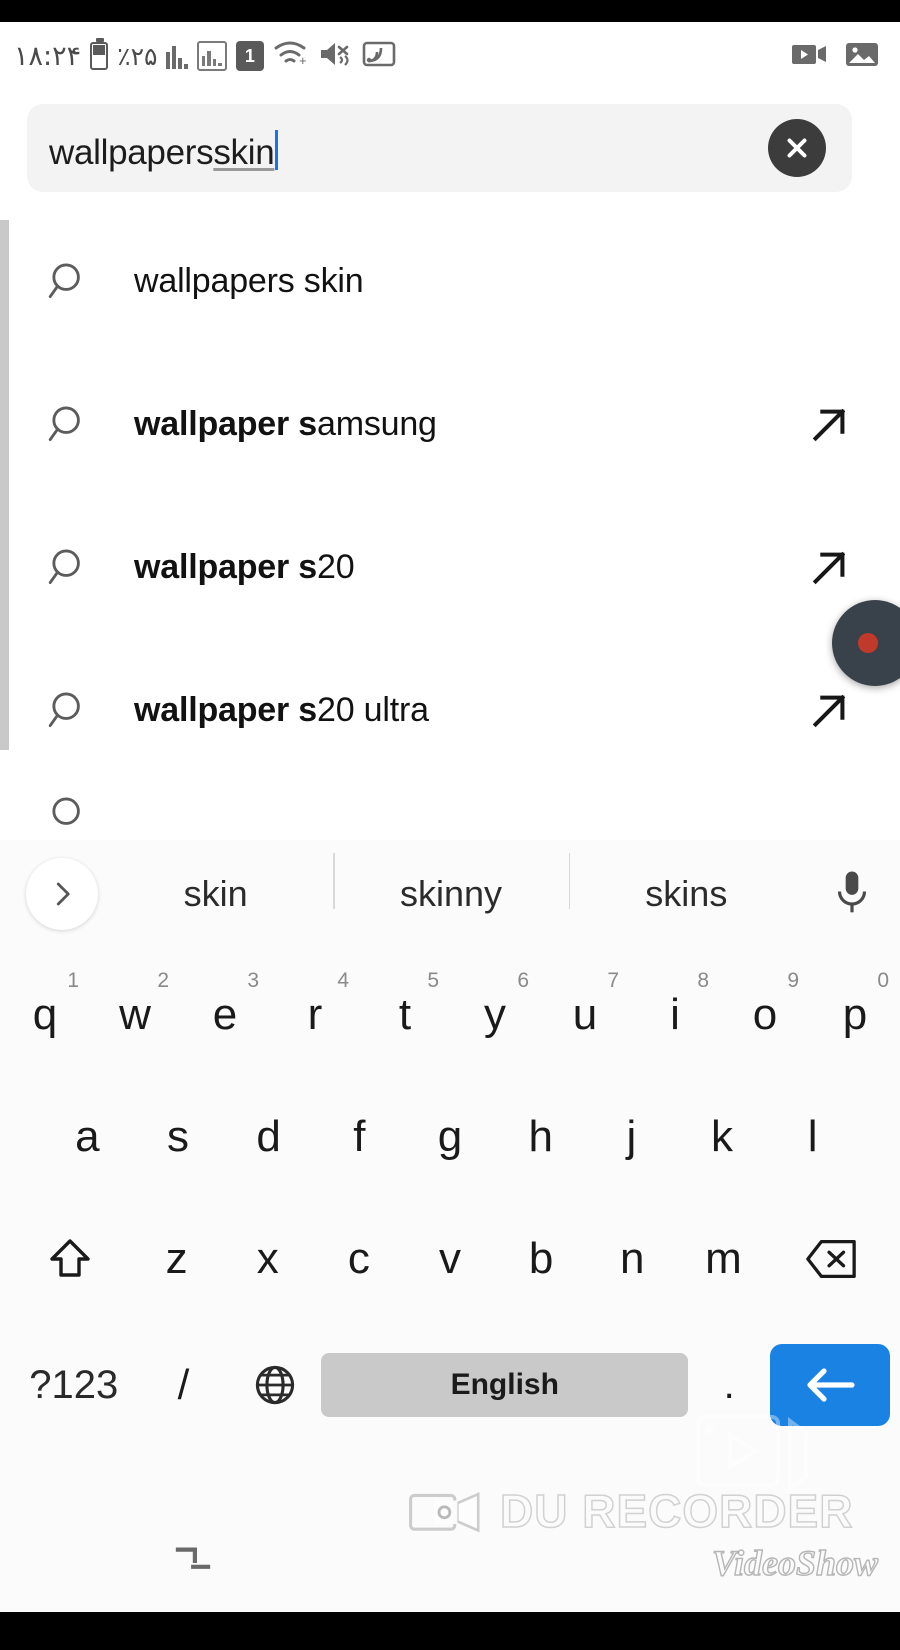 Image resolution: width=900 pixels, height=1650 pixels. What do you see at coordinates (377, 424) in the screenshot?
I see `suggestion-rest: amsung` at bounding box center [377, 424].